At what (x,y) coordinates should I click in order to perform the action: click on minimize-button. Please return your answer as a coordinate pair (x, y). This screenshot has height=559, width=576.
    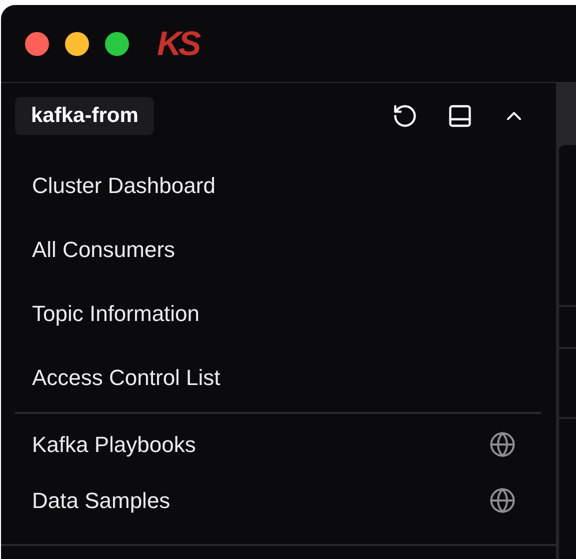
    Looking at the image, I should click on (77, 44).